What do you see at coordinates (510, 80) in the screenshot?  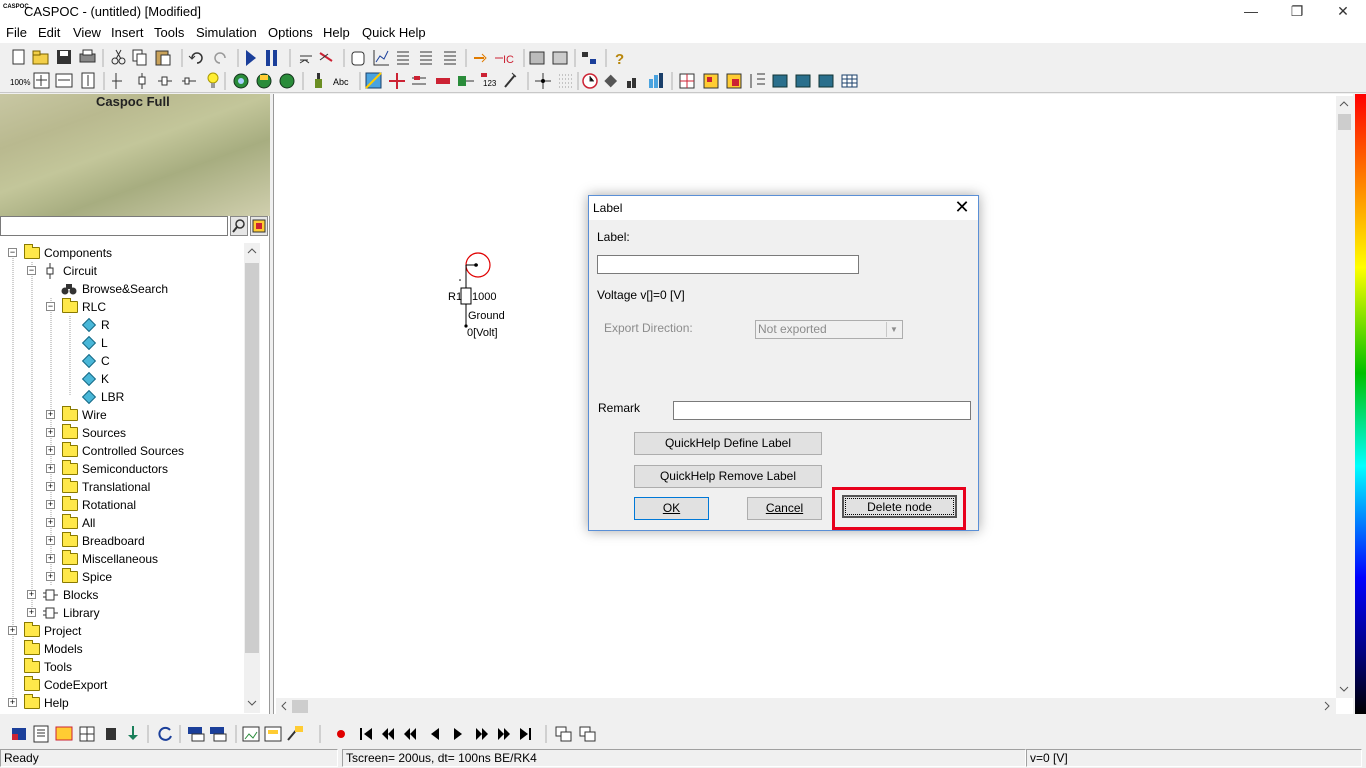 I see `wrench-icon` at bounding box center [510, 80].